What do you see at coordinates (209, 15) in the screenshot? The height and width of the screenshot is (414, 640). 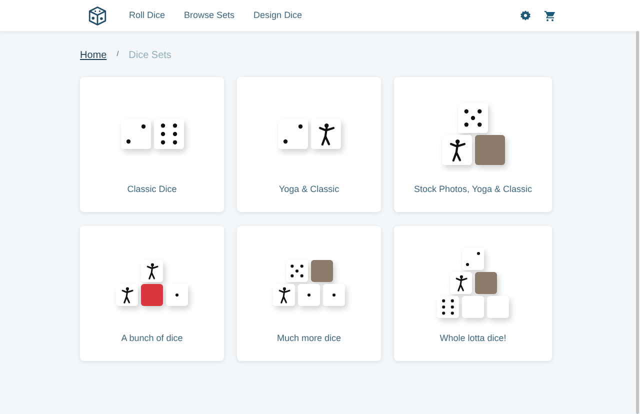 I see `nav-link: Browse Sets` at bounding box center [209, 15].